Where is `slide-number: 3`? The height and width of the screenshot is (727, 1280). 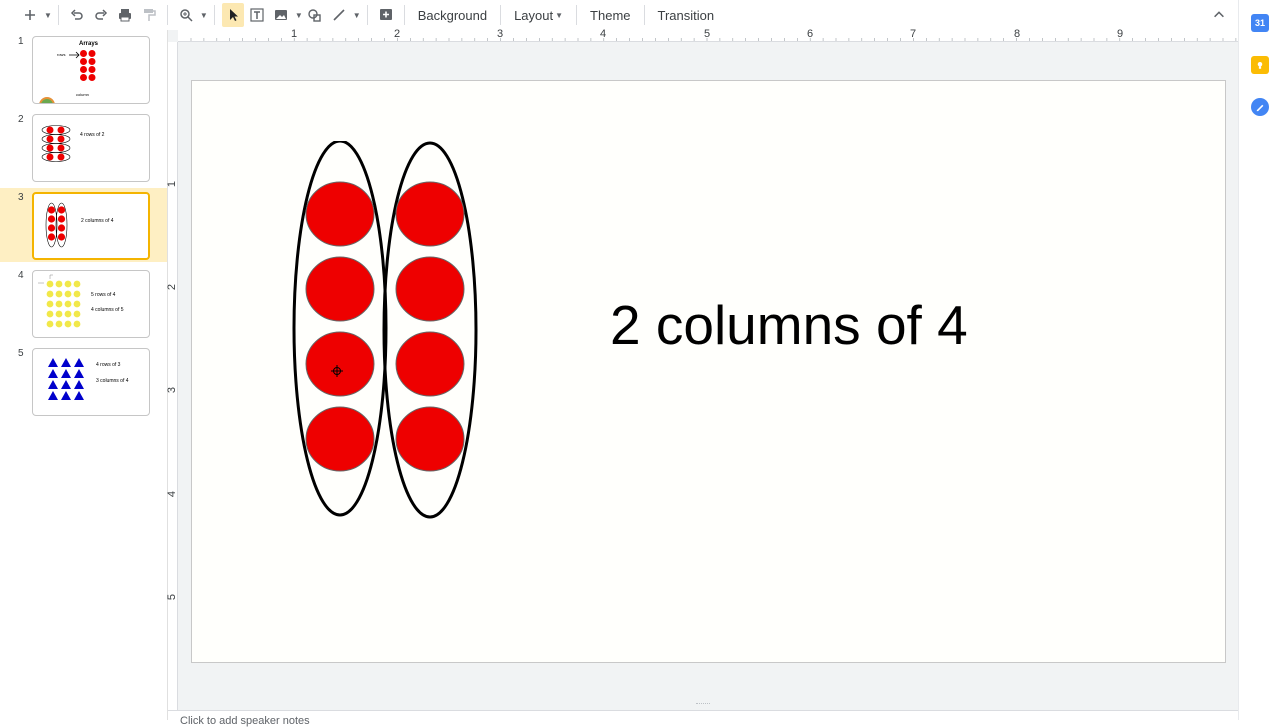 slide-number: 3 is located at coordinates (21, 197).